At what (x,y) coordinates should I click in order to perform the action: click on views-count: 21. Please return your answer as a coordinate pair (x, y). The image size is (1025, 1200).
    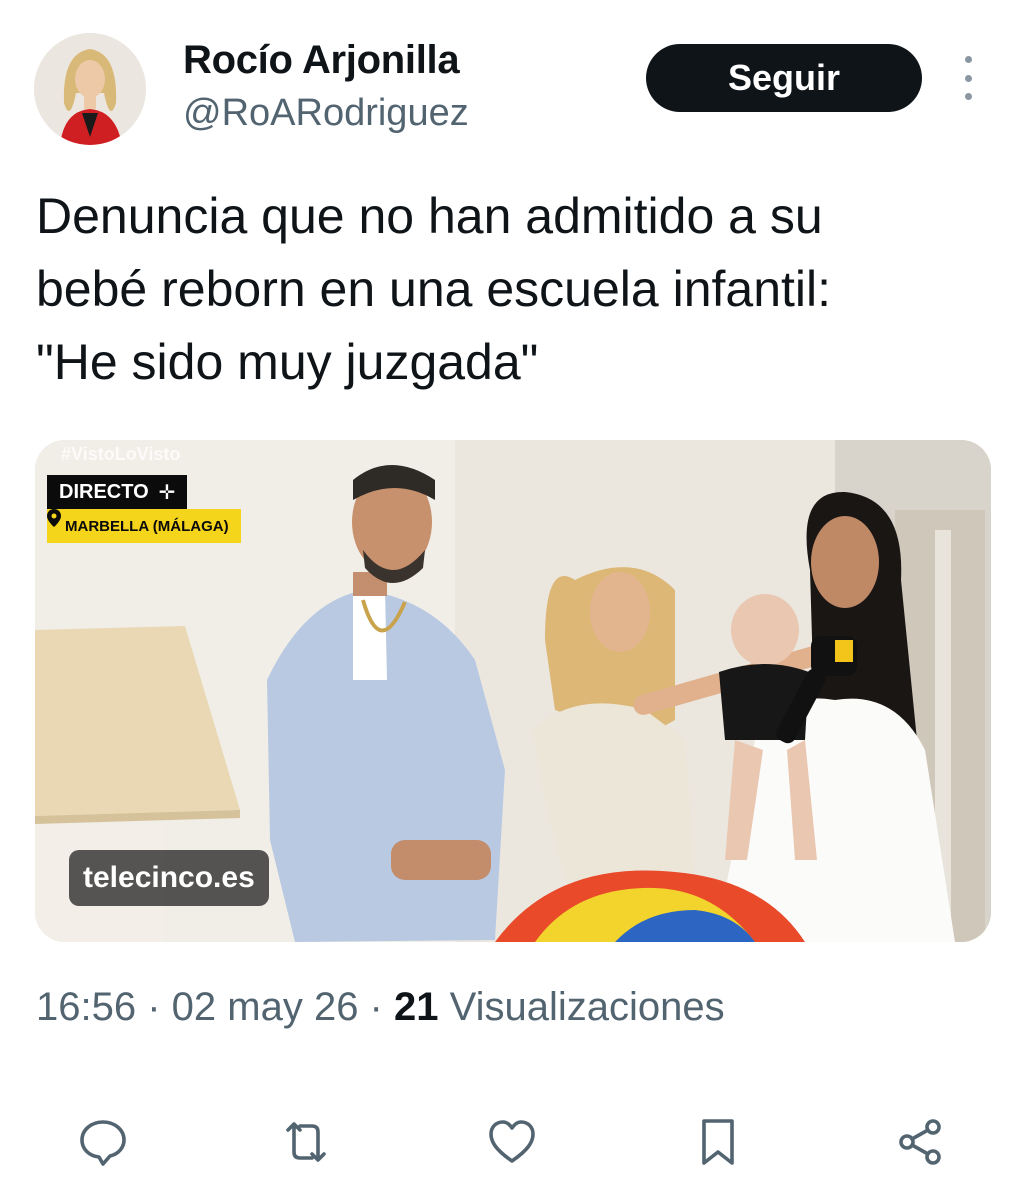
    Looking at the image, I should click on (416, 1007).